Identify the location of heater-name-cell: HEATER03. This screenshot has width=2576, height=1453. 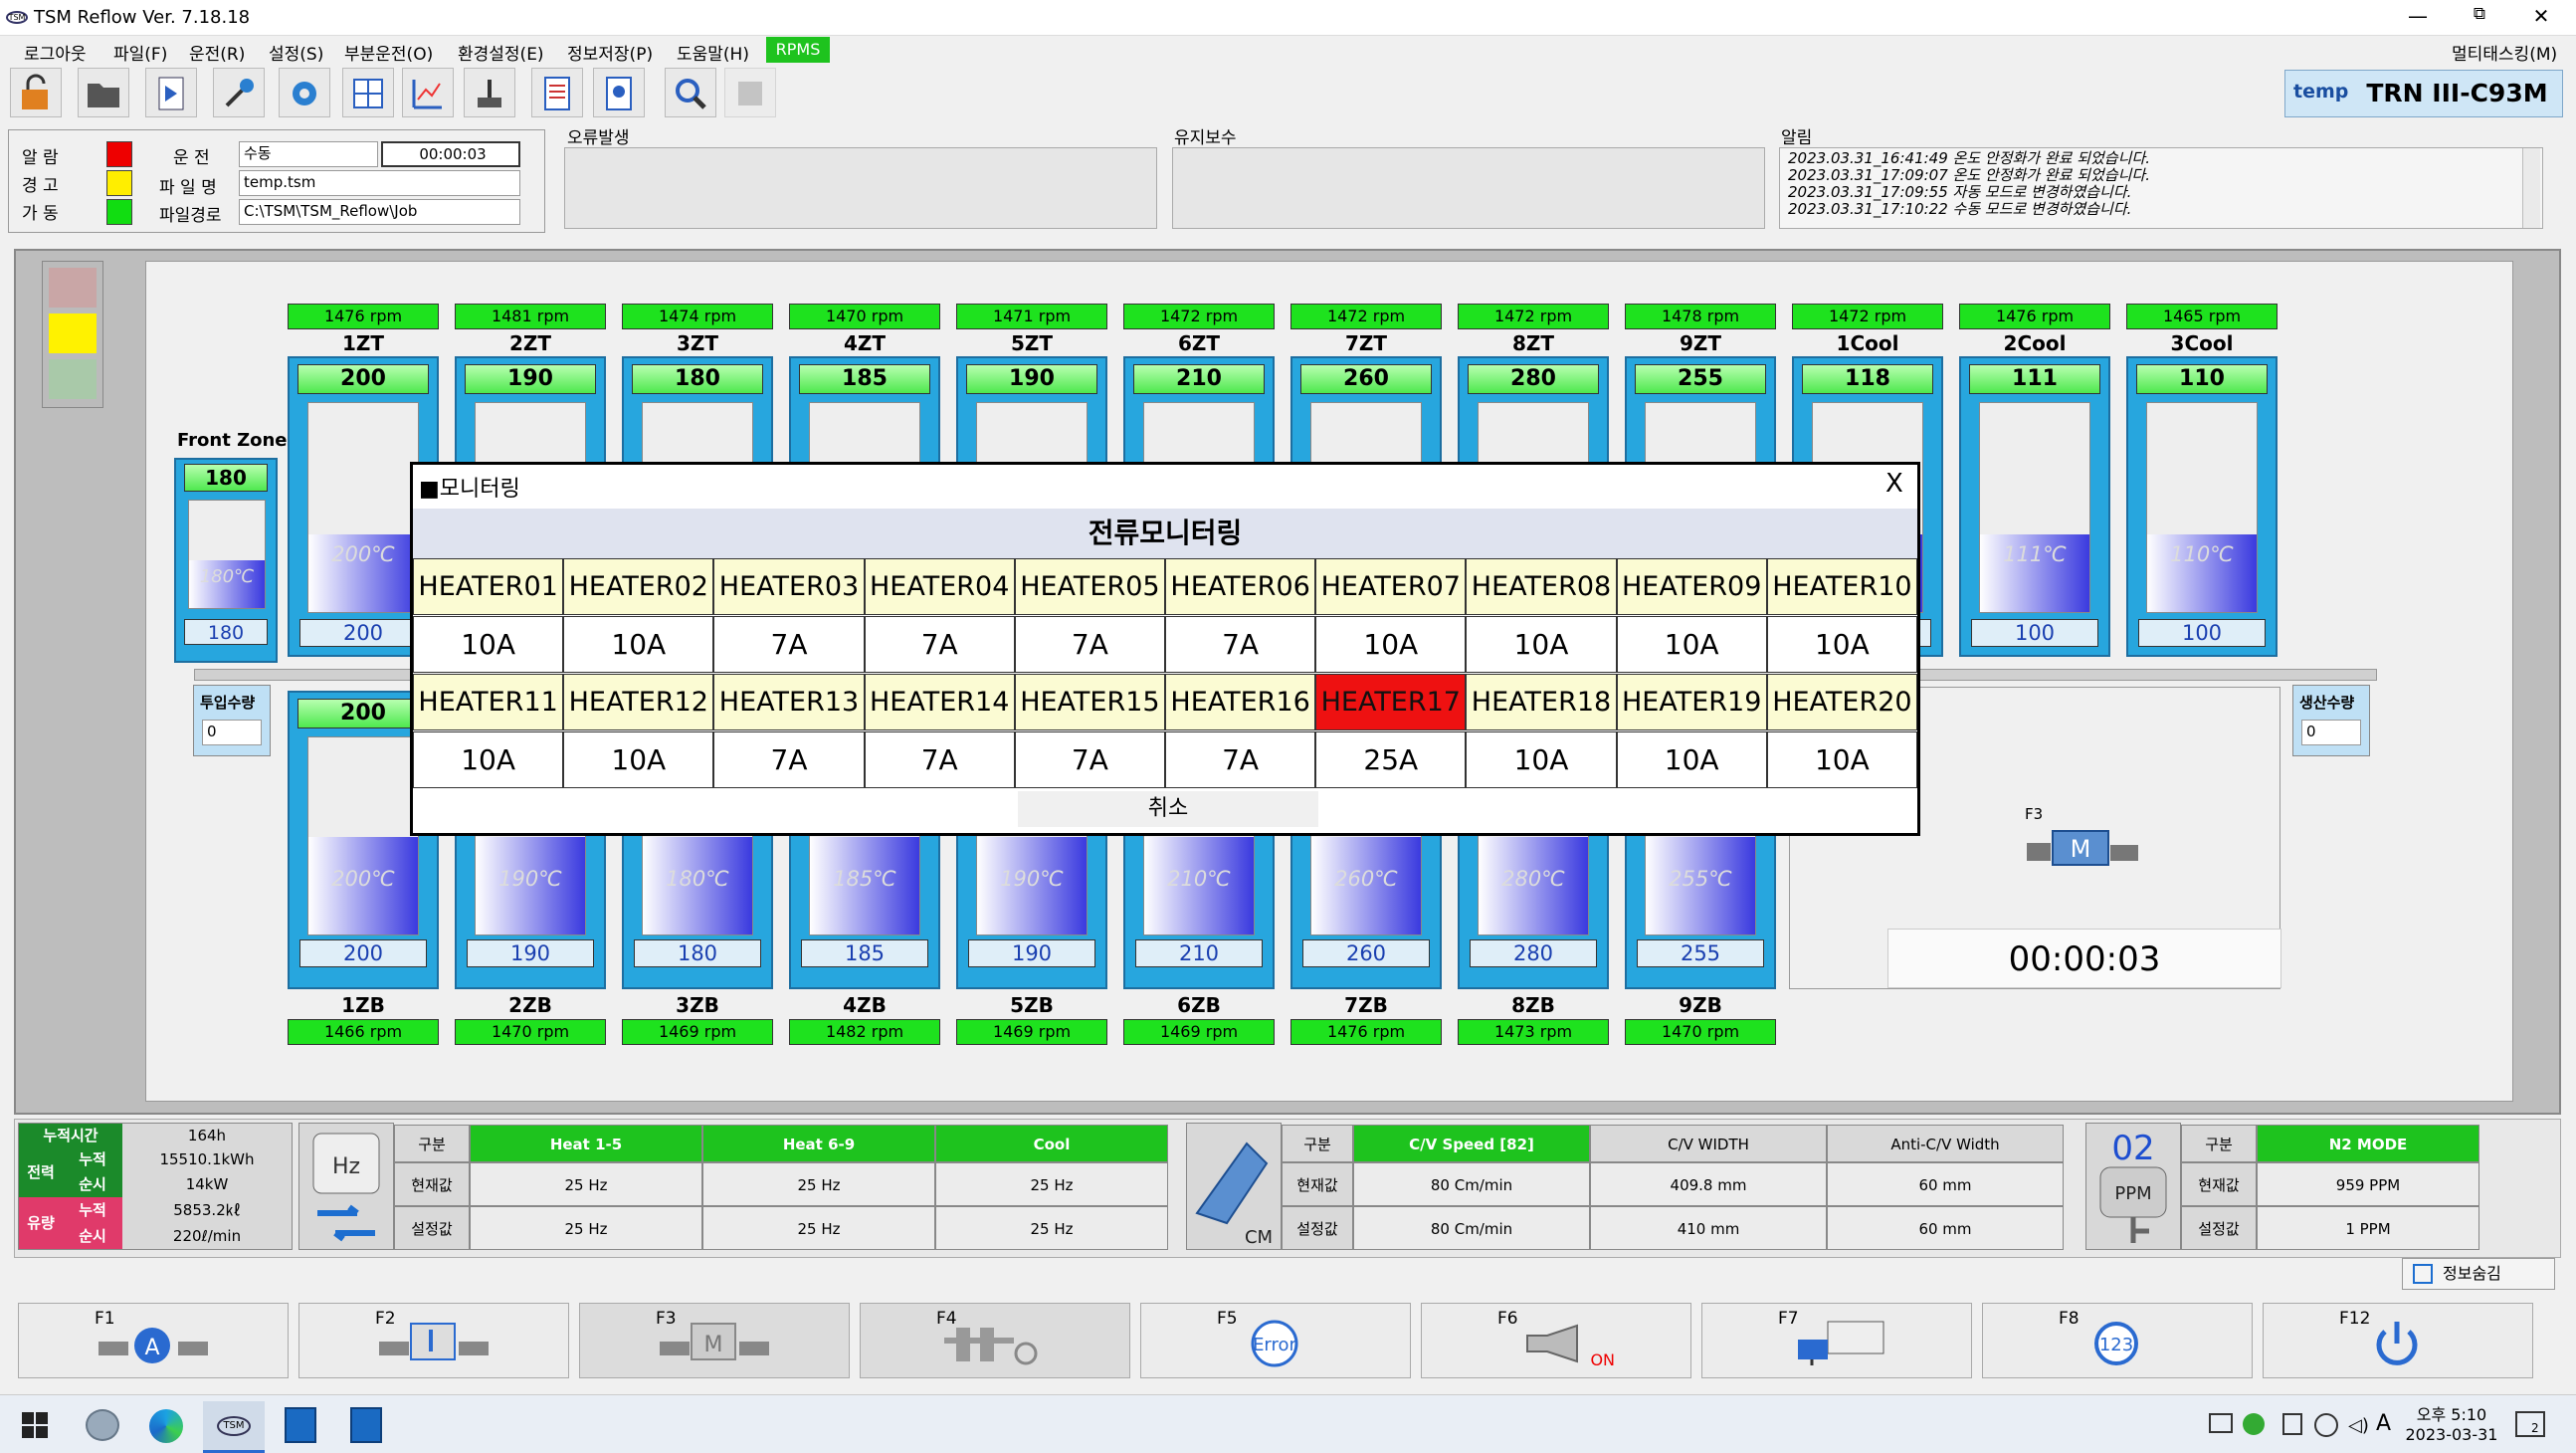
(789, 586).